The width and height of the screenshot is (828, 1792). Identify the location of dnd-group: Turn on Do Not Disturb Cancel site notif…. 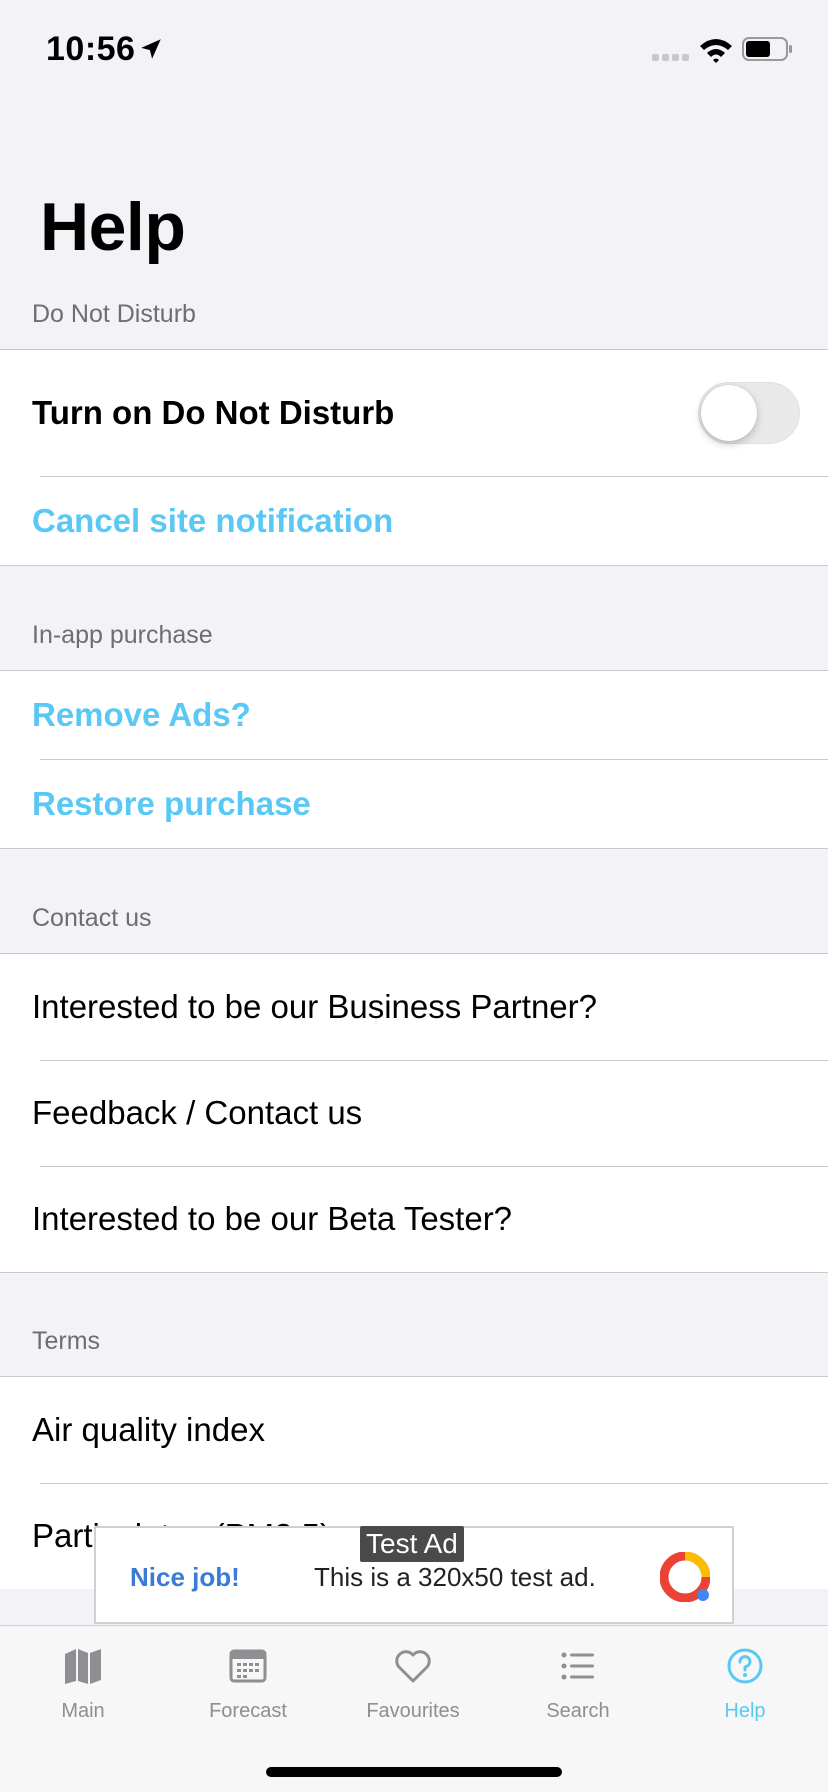
(414, 457).